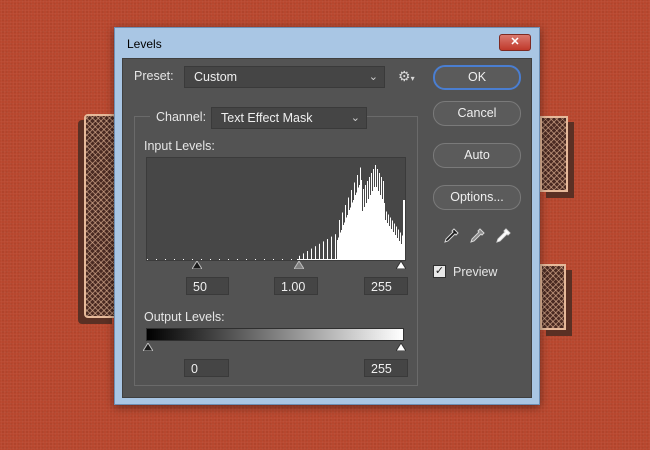 The height and width of the screenshot is (450, 650). I want to click on input-shadow-slider, so click(197, 265).